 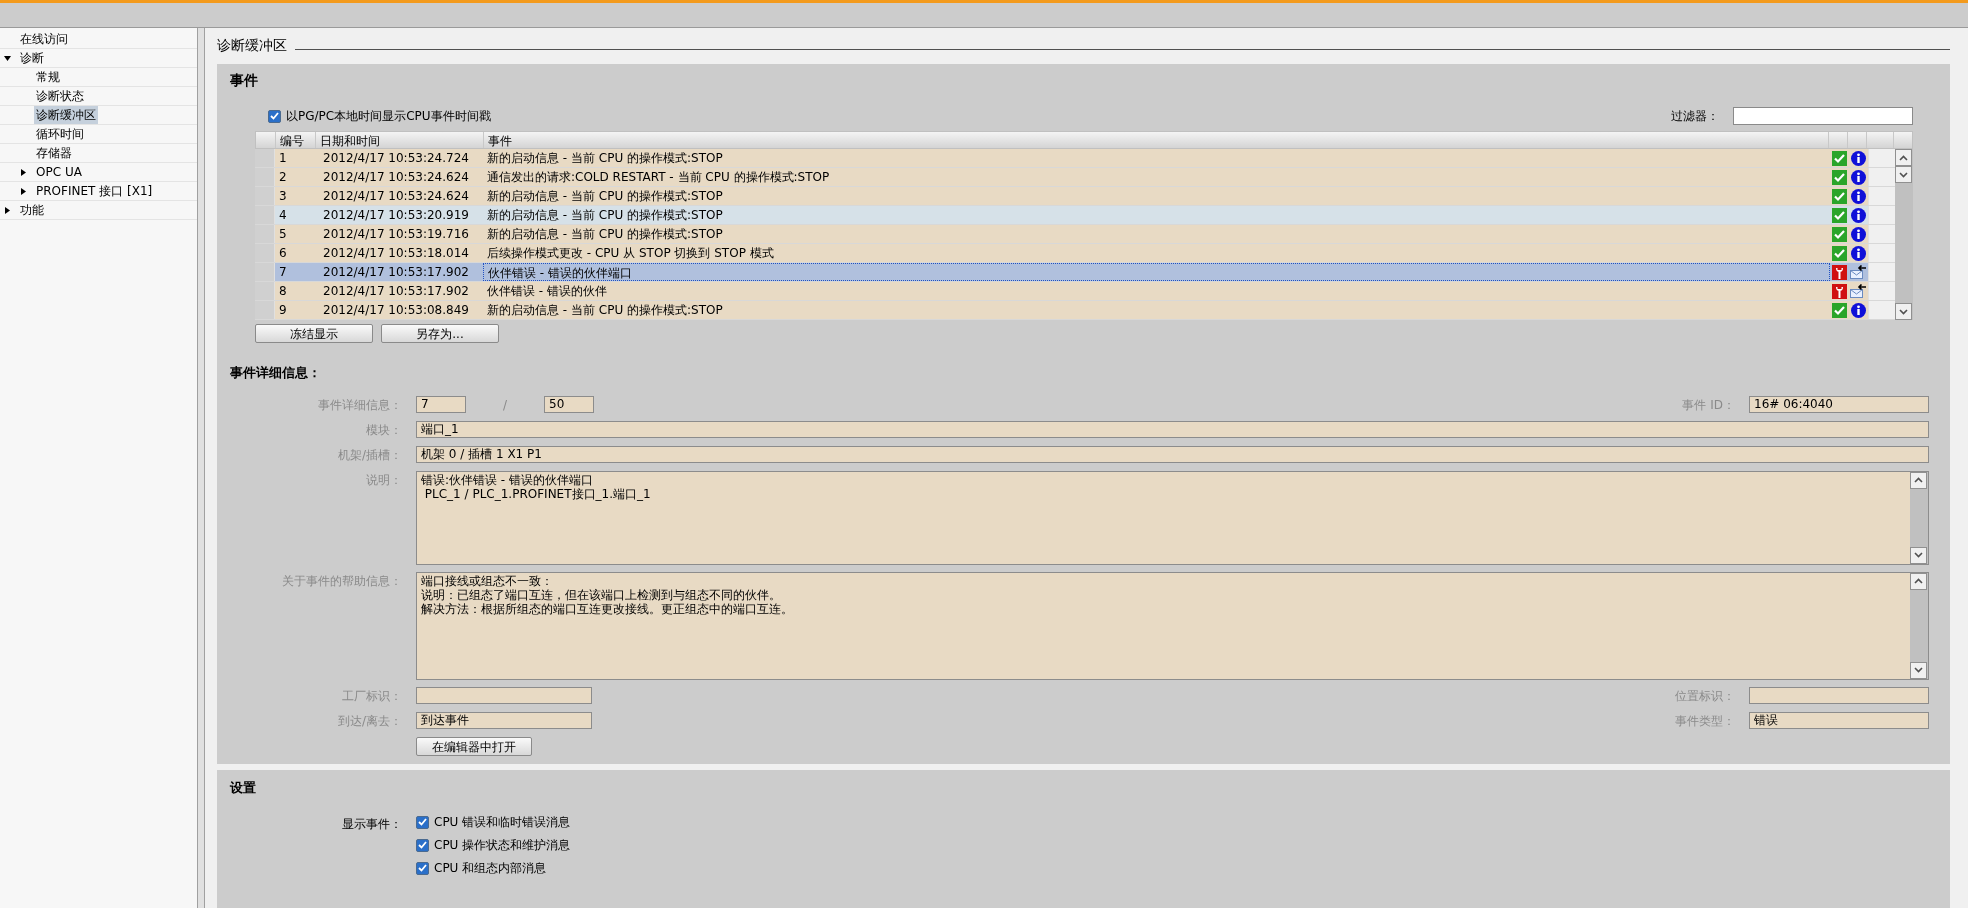 What do you see at coordinates (7, 58) in the screenshot?
I see `collapse-caret-icon` at bounding box center [7, 58].